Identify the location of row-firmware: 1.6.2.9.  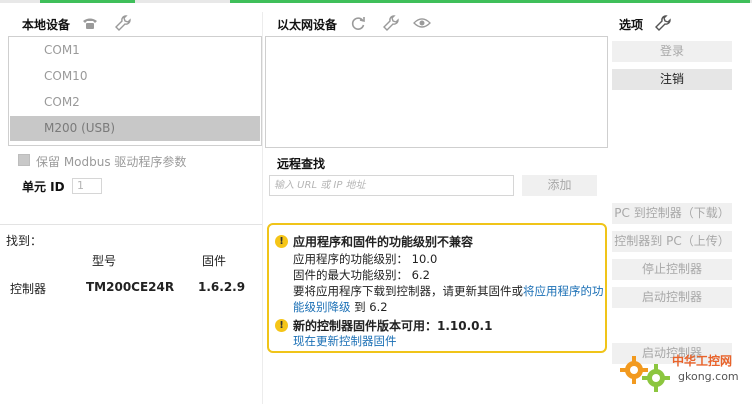
(222, 287).